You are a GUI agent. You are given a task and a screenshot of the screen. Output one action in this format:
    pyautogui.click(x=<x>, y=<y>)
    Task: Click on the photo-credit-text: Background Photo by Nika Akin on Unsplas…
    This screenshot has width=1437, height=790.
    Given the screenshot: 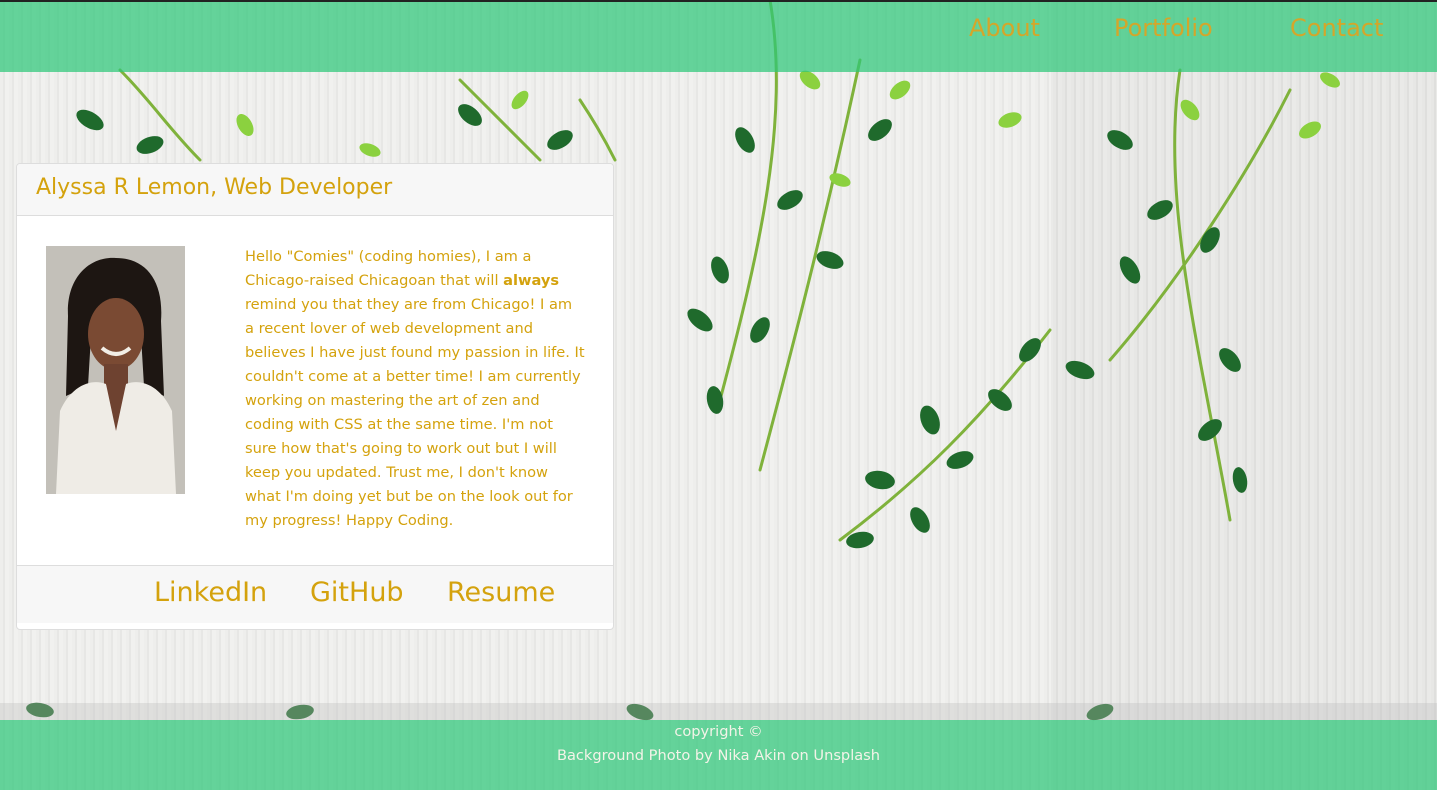 What is the action you would take?
    pyautogui.click(x=718, y=755)
    